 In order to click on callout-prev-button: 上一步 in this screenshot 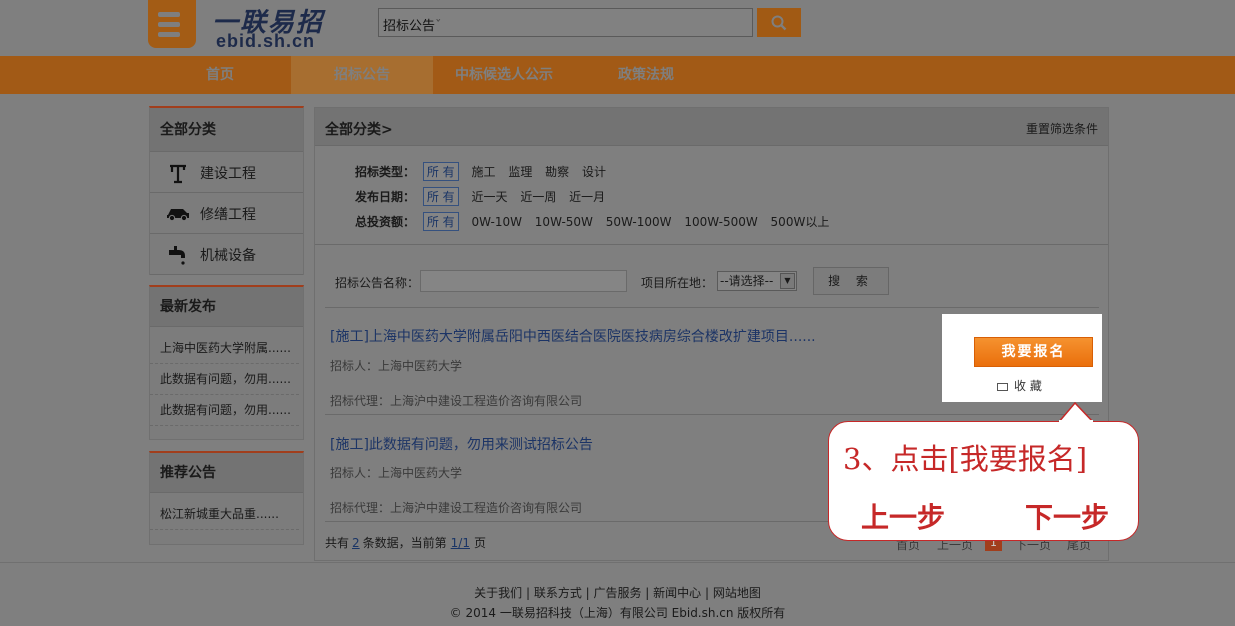, I will do `click(903, 516)`.